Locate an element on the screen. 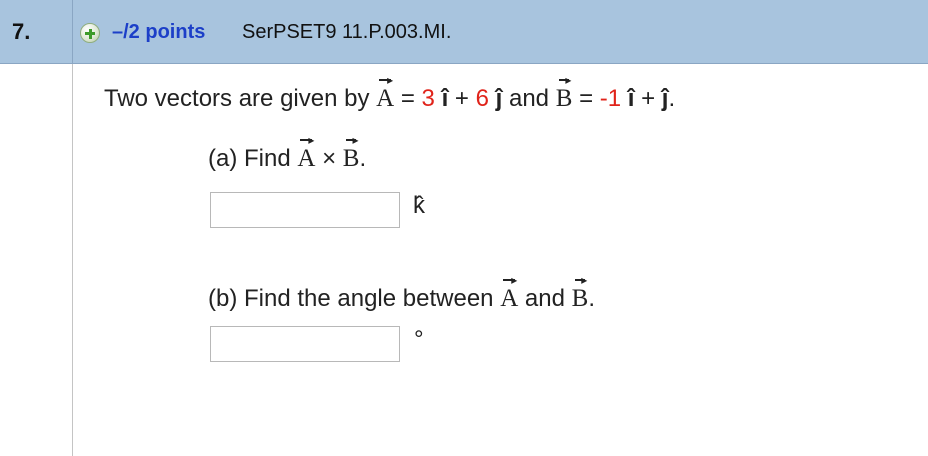 Image resolution: width=928 pixels, height=456 pixels. b-i-coefficient: -1 is located at coordinates (610, 98).